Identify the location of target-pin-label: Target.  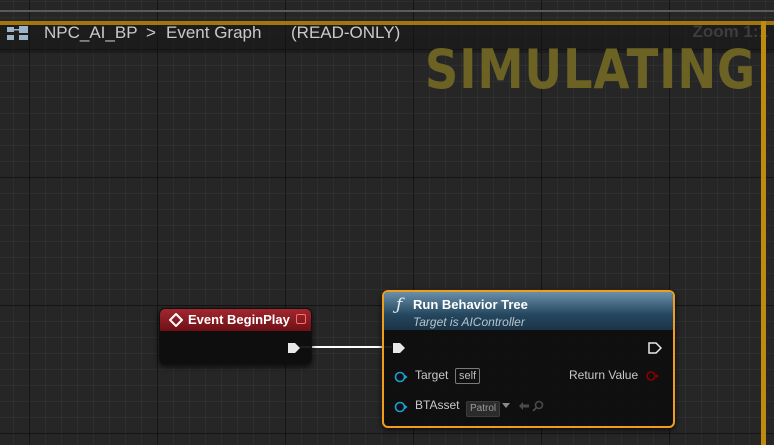
(432, 375).